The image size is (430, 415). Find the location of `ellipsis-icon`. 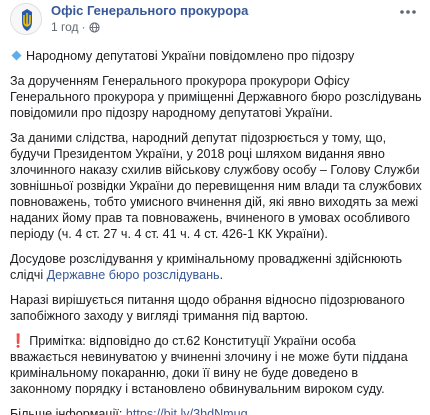

ellipsis-icon is located at coordinates (408, 12).